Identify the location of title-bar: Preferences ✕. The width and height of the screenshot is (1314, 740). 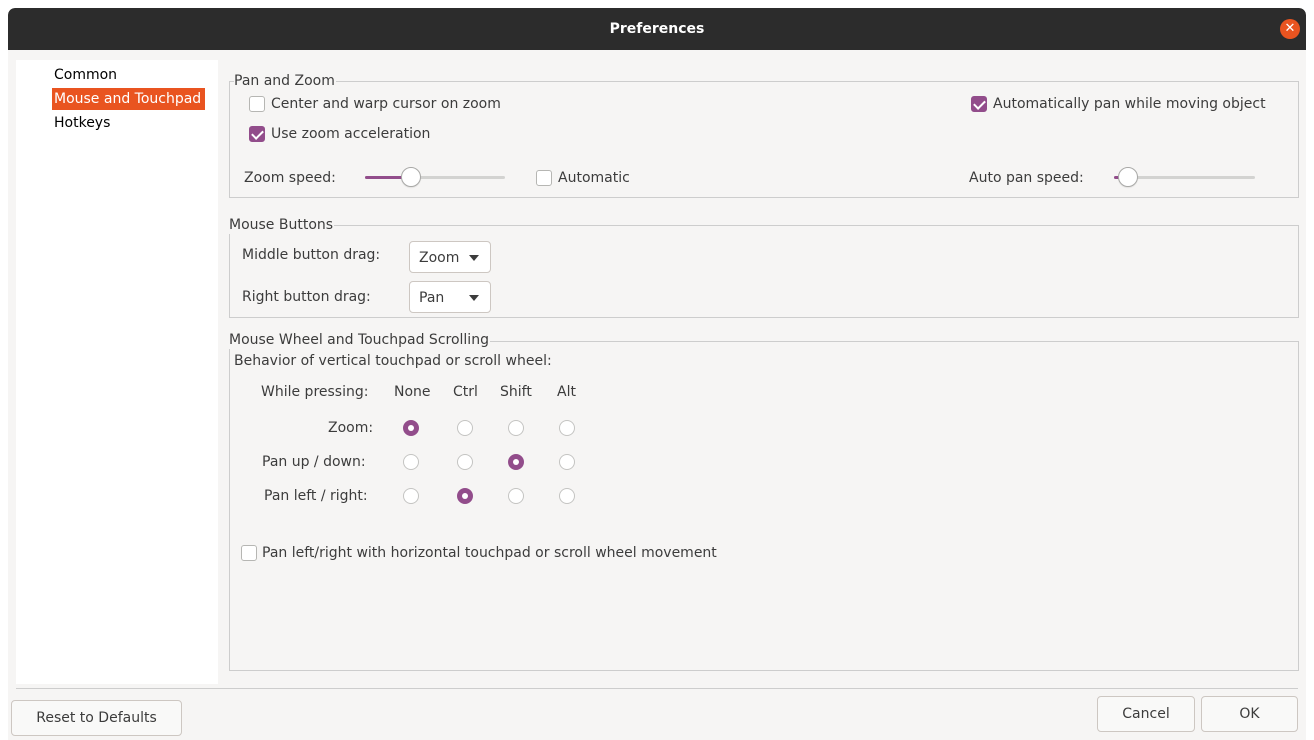
(657, 29).